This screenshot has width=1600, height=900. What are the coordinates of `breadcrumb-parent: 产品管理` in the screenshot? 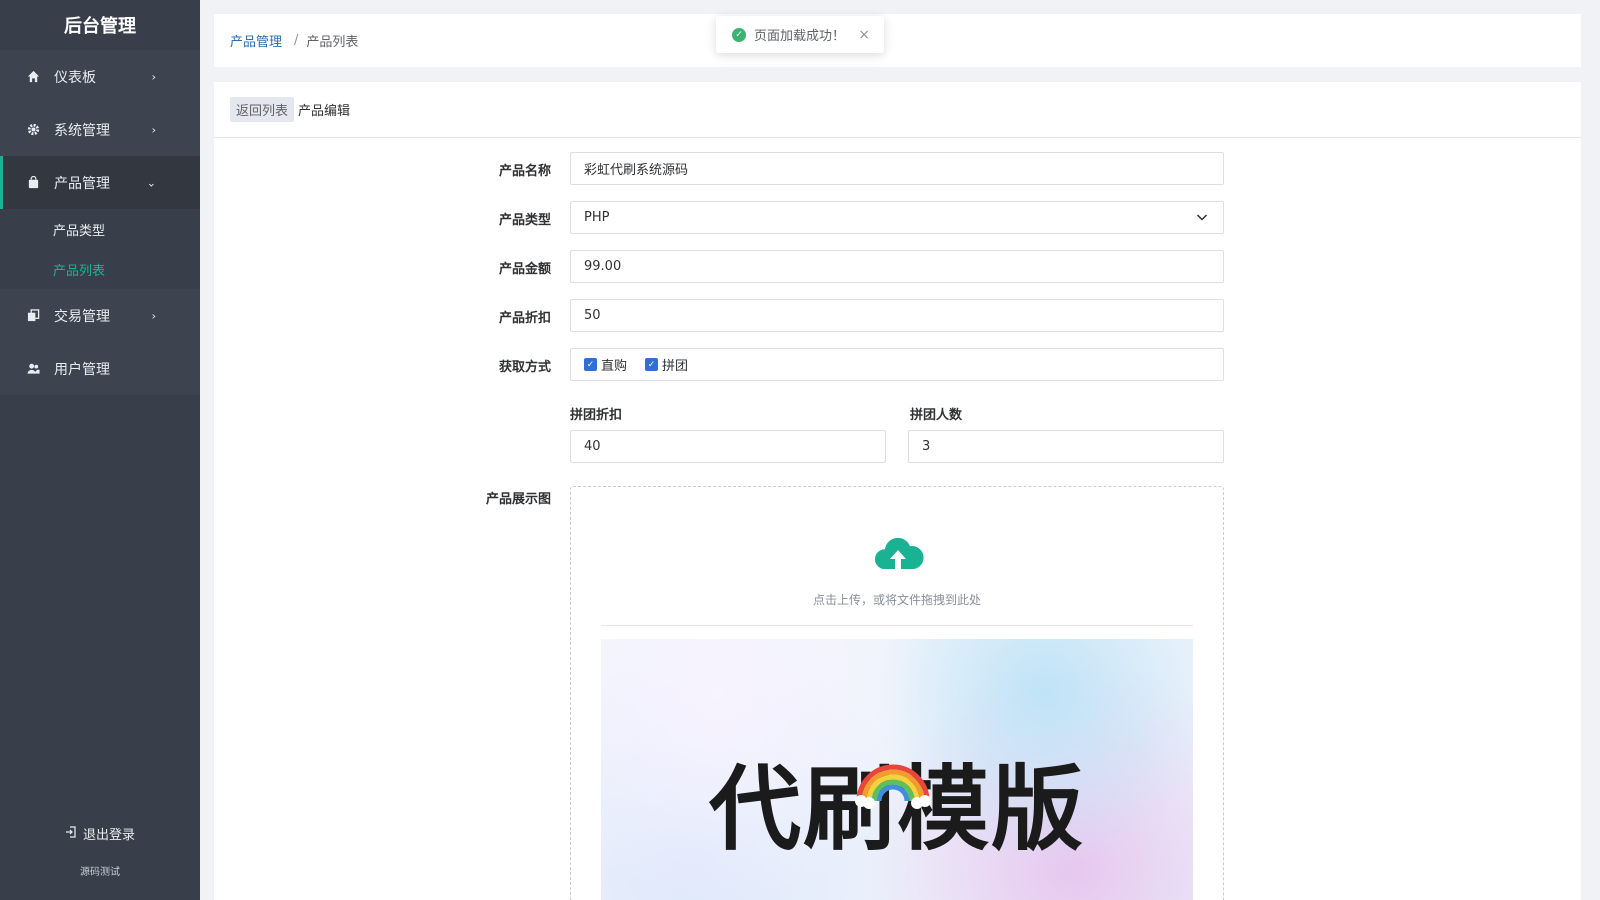 It's located at (256, 40).